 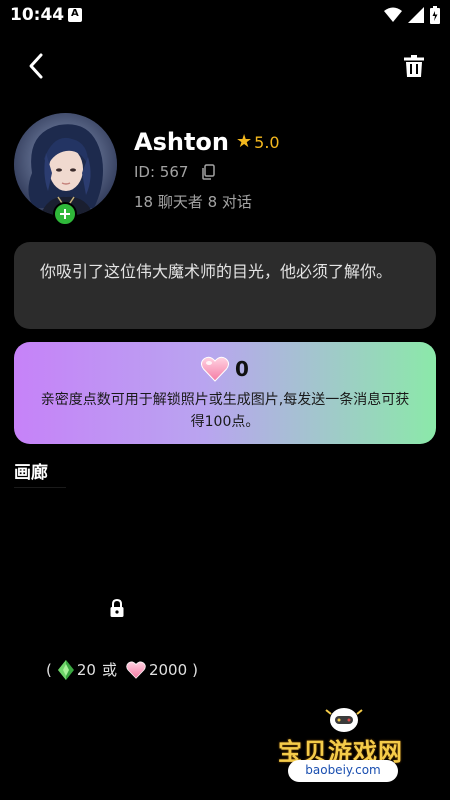 What do you see at coordinates (86, 669) in the screenshot?
I see `gem-price: 20` at bounding box center [86, 669].